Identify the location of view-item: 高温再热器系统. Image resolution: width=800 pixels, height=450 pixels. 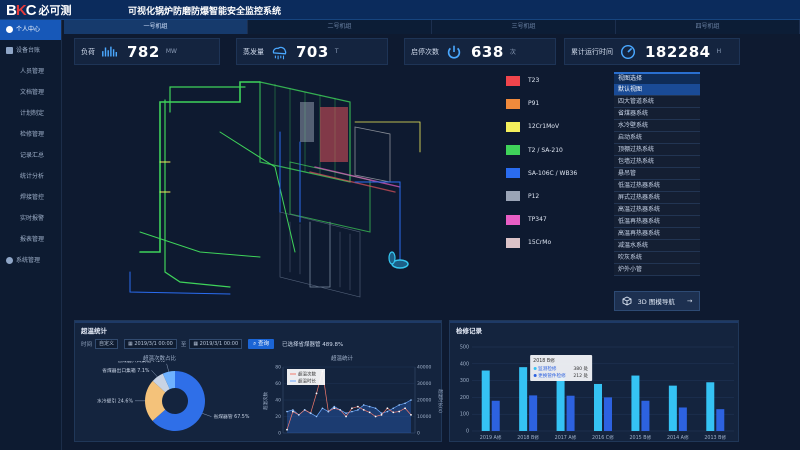
(657, 234).